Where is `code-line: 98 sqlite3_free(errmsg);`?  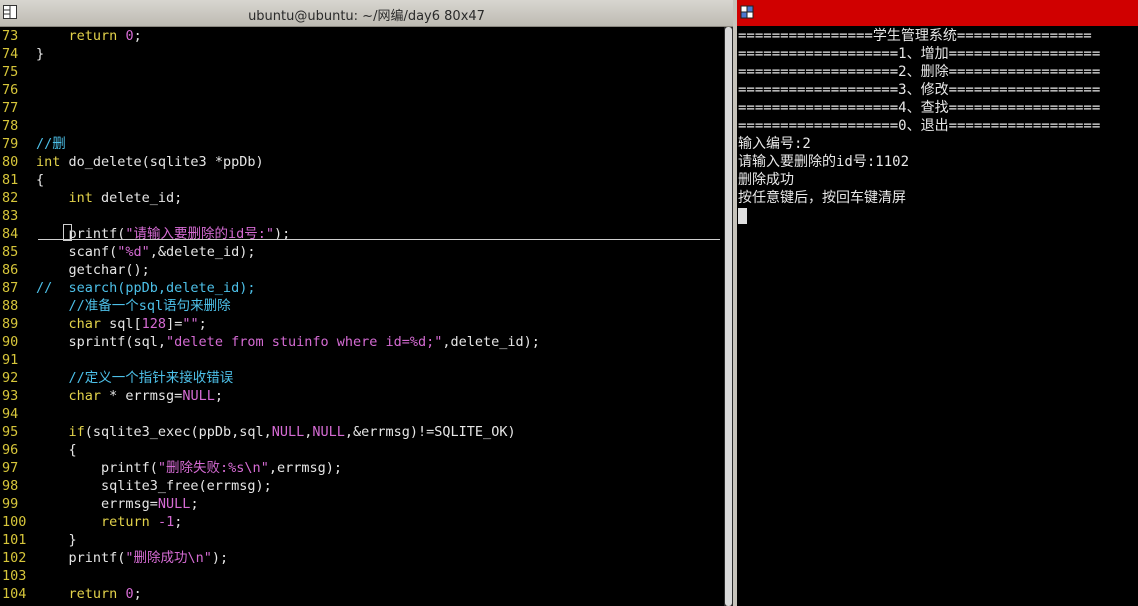
code-line: 98 sqlite3_free(errmsg); is located at coordinates (136, 486).